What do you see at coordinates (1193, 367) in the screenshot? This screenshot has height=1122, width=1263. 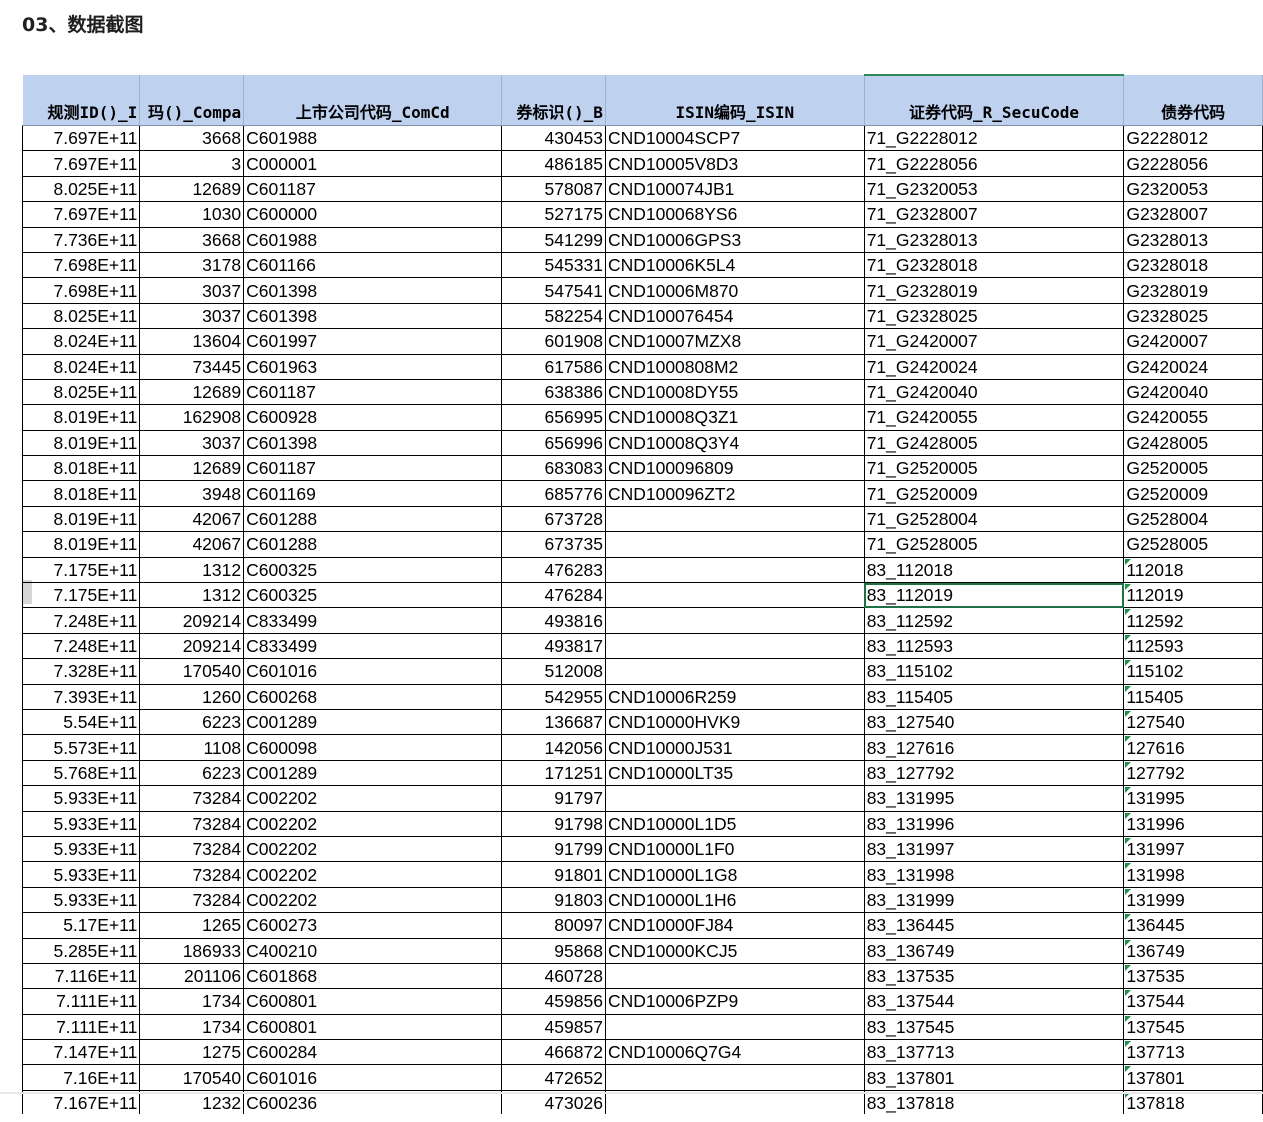 I see `table-cell: G2420024` at bounding box center [1193, 367].